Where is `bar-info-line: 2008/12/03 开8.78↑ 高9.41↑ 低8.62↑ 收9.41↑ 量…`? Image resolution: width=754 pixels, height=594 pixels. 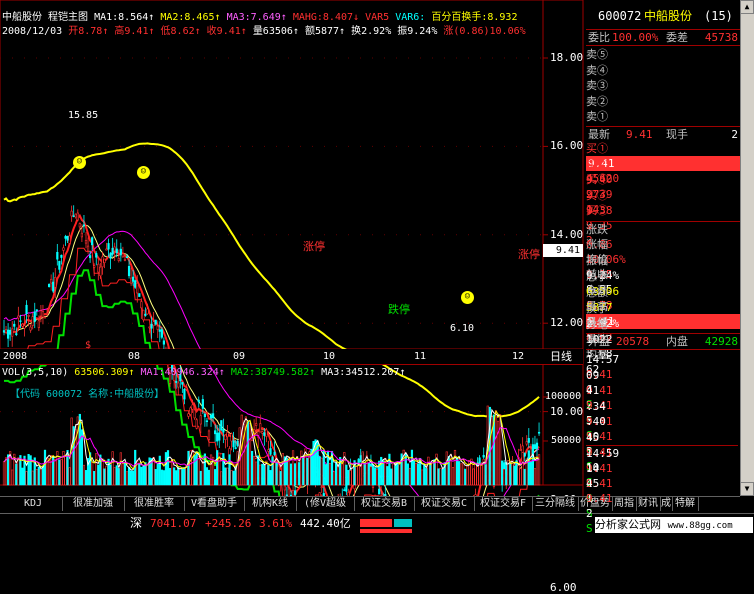 bar-info-line: 2008/12/03 开8.78↑ 高9.41↑ 低8.62↑ 收9.41↑ 量… is located at coordinates (264, 31).